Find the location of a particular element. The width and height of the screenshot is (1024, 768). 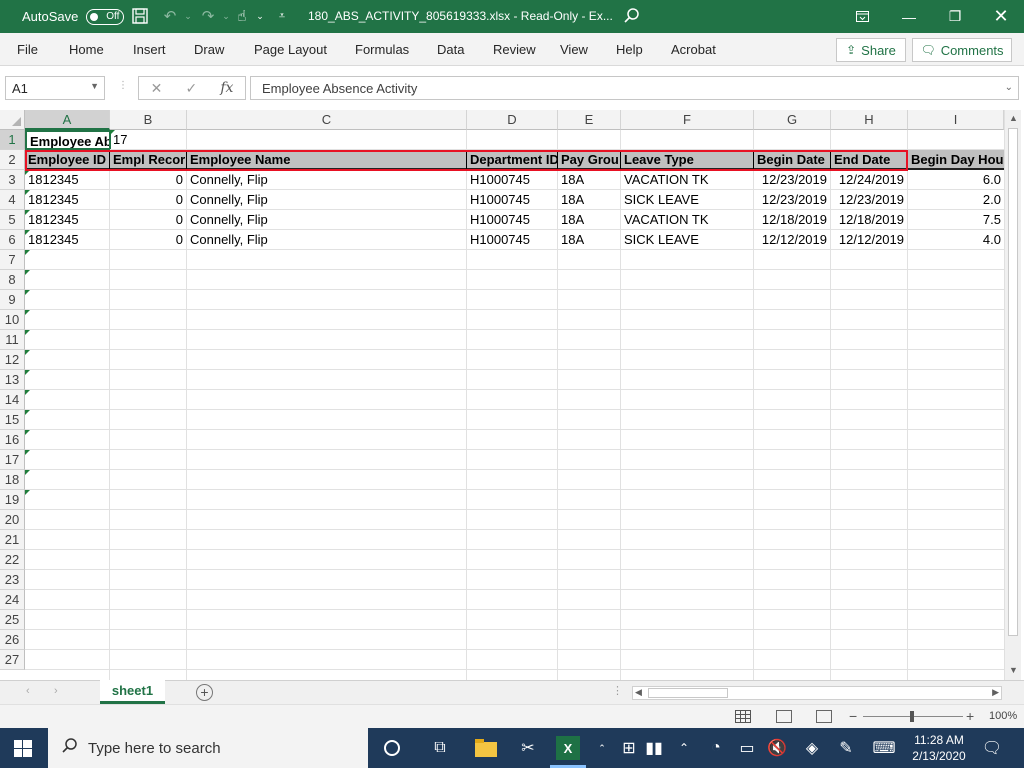

enter-icon: ✓ is located at coordinates (191, 88).